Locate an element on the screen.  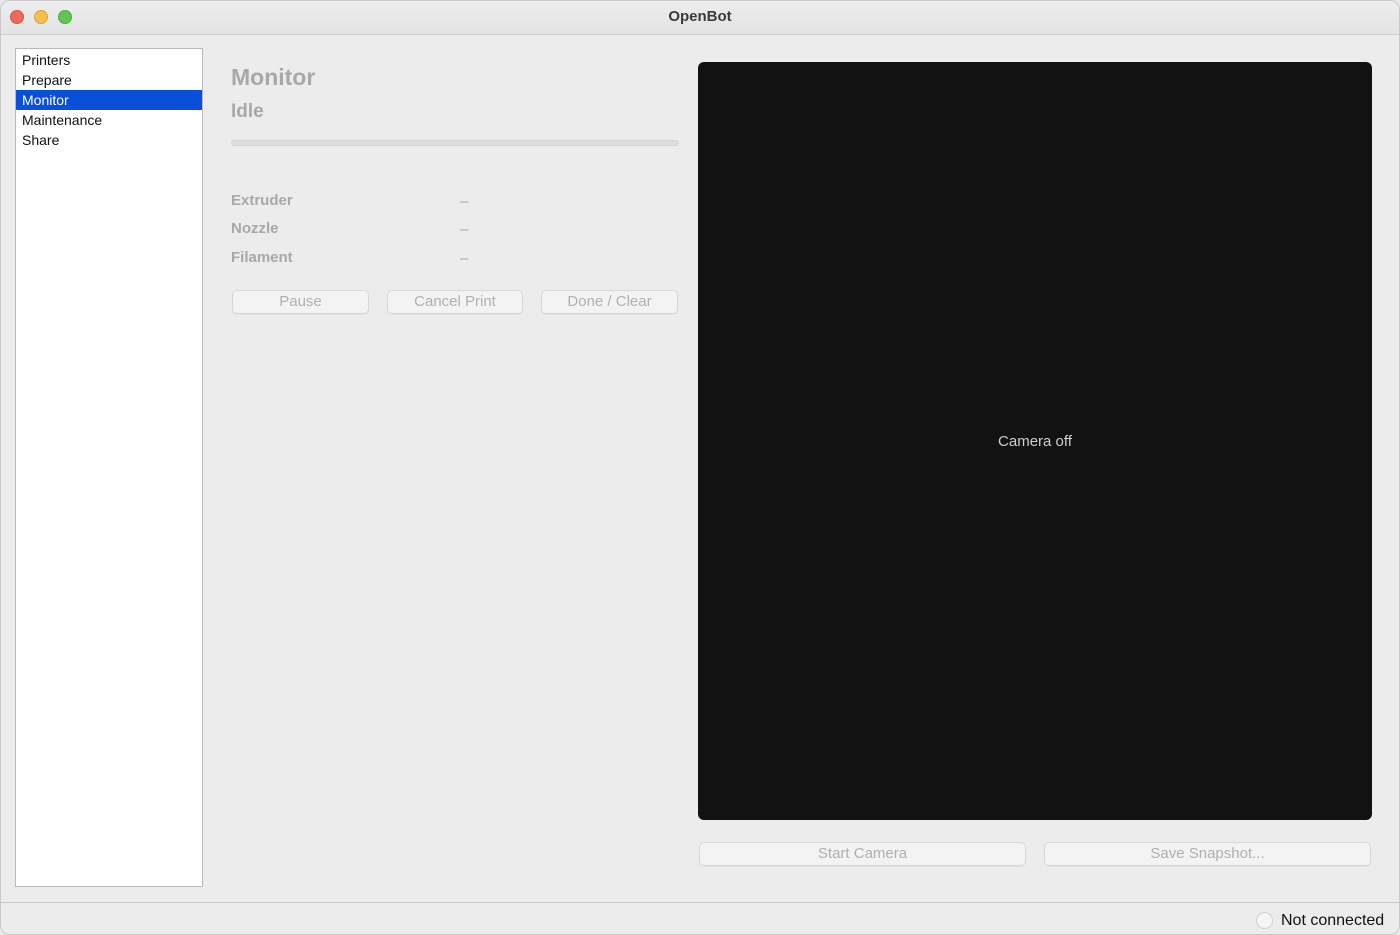
extruder-value: – is located at coordinates (464, 201).